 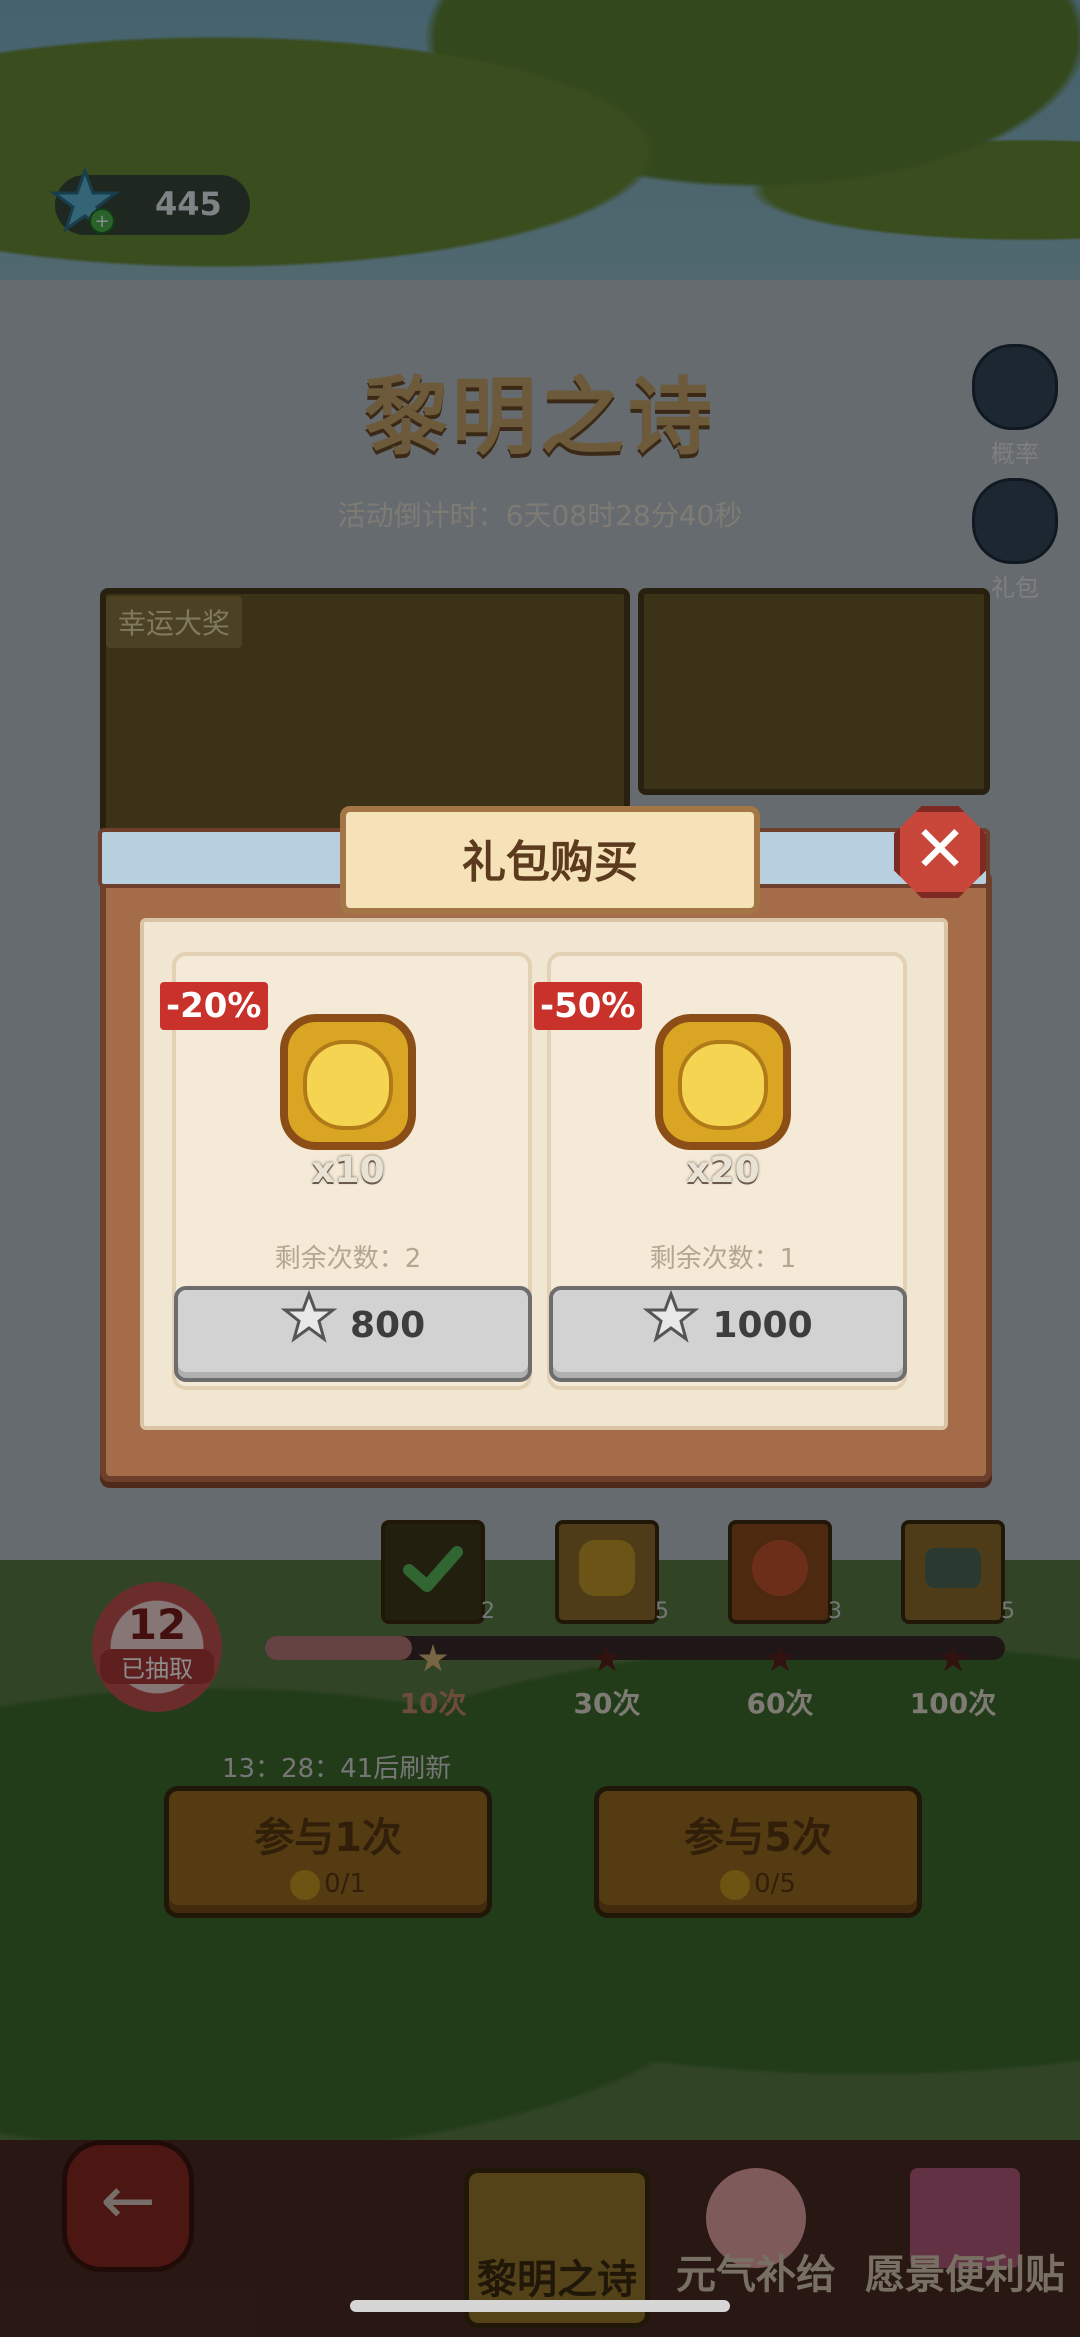 I want to click on remaining-count: 剩余次数：1, so click(x=723, y=1259).